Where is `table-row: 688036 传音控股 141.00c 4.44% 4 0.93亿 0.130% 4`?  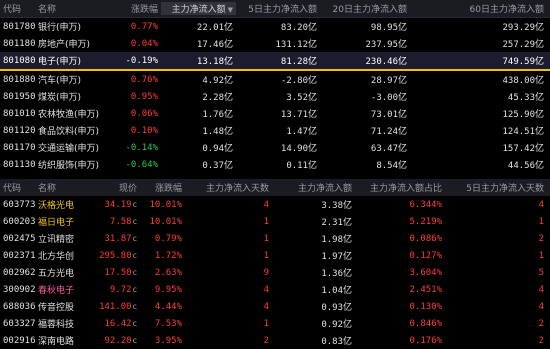
table-row: 688036 传音控股 141.00c 4.44% 4 0.93亿 0.130% 4 is located at coordinates (275, 306).